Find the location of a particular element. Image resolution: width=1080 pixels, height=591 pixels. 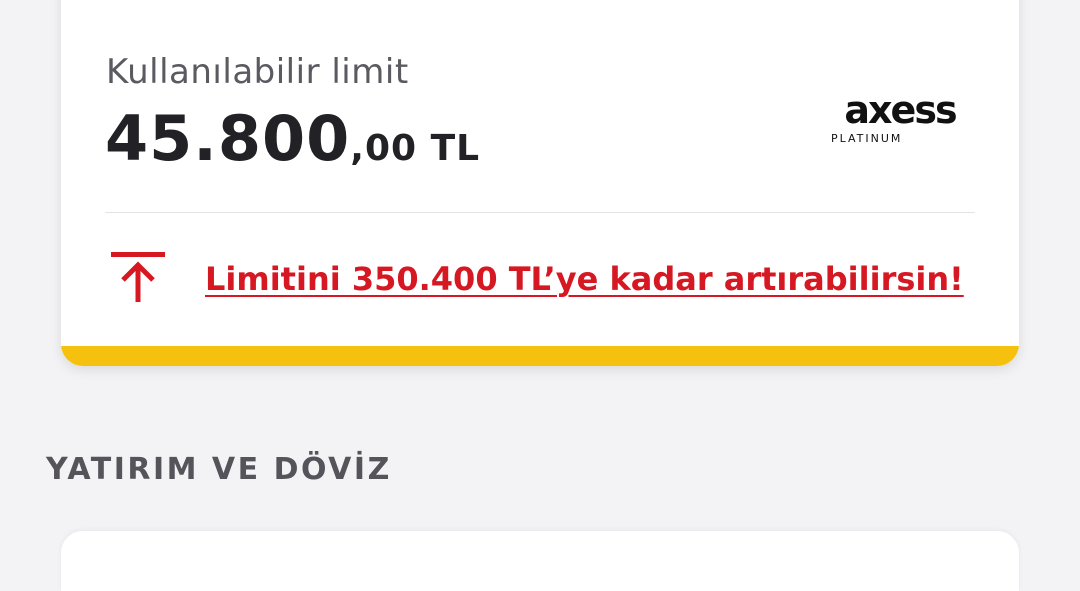

limit-label: Kullanılabilir limit is located at coordinates (257, 72).